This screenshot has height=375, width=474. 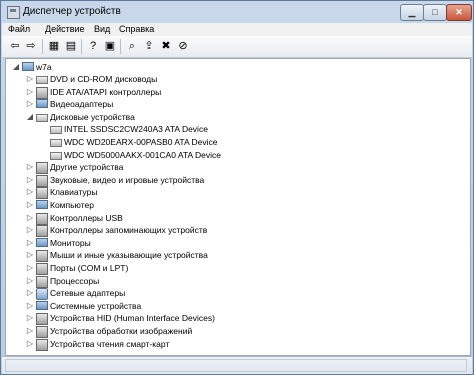 I want to click on toolbar: ⇦ ⇨ ▦ ▤ ? ▣ ⌕ ⇪ ✖ ⊘, so click(x=237, y=47).